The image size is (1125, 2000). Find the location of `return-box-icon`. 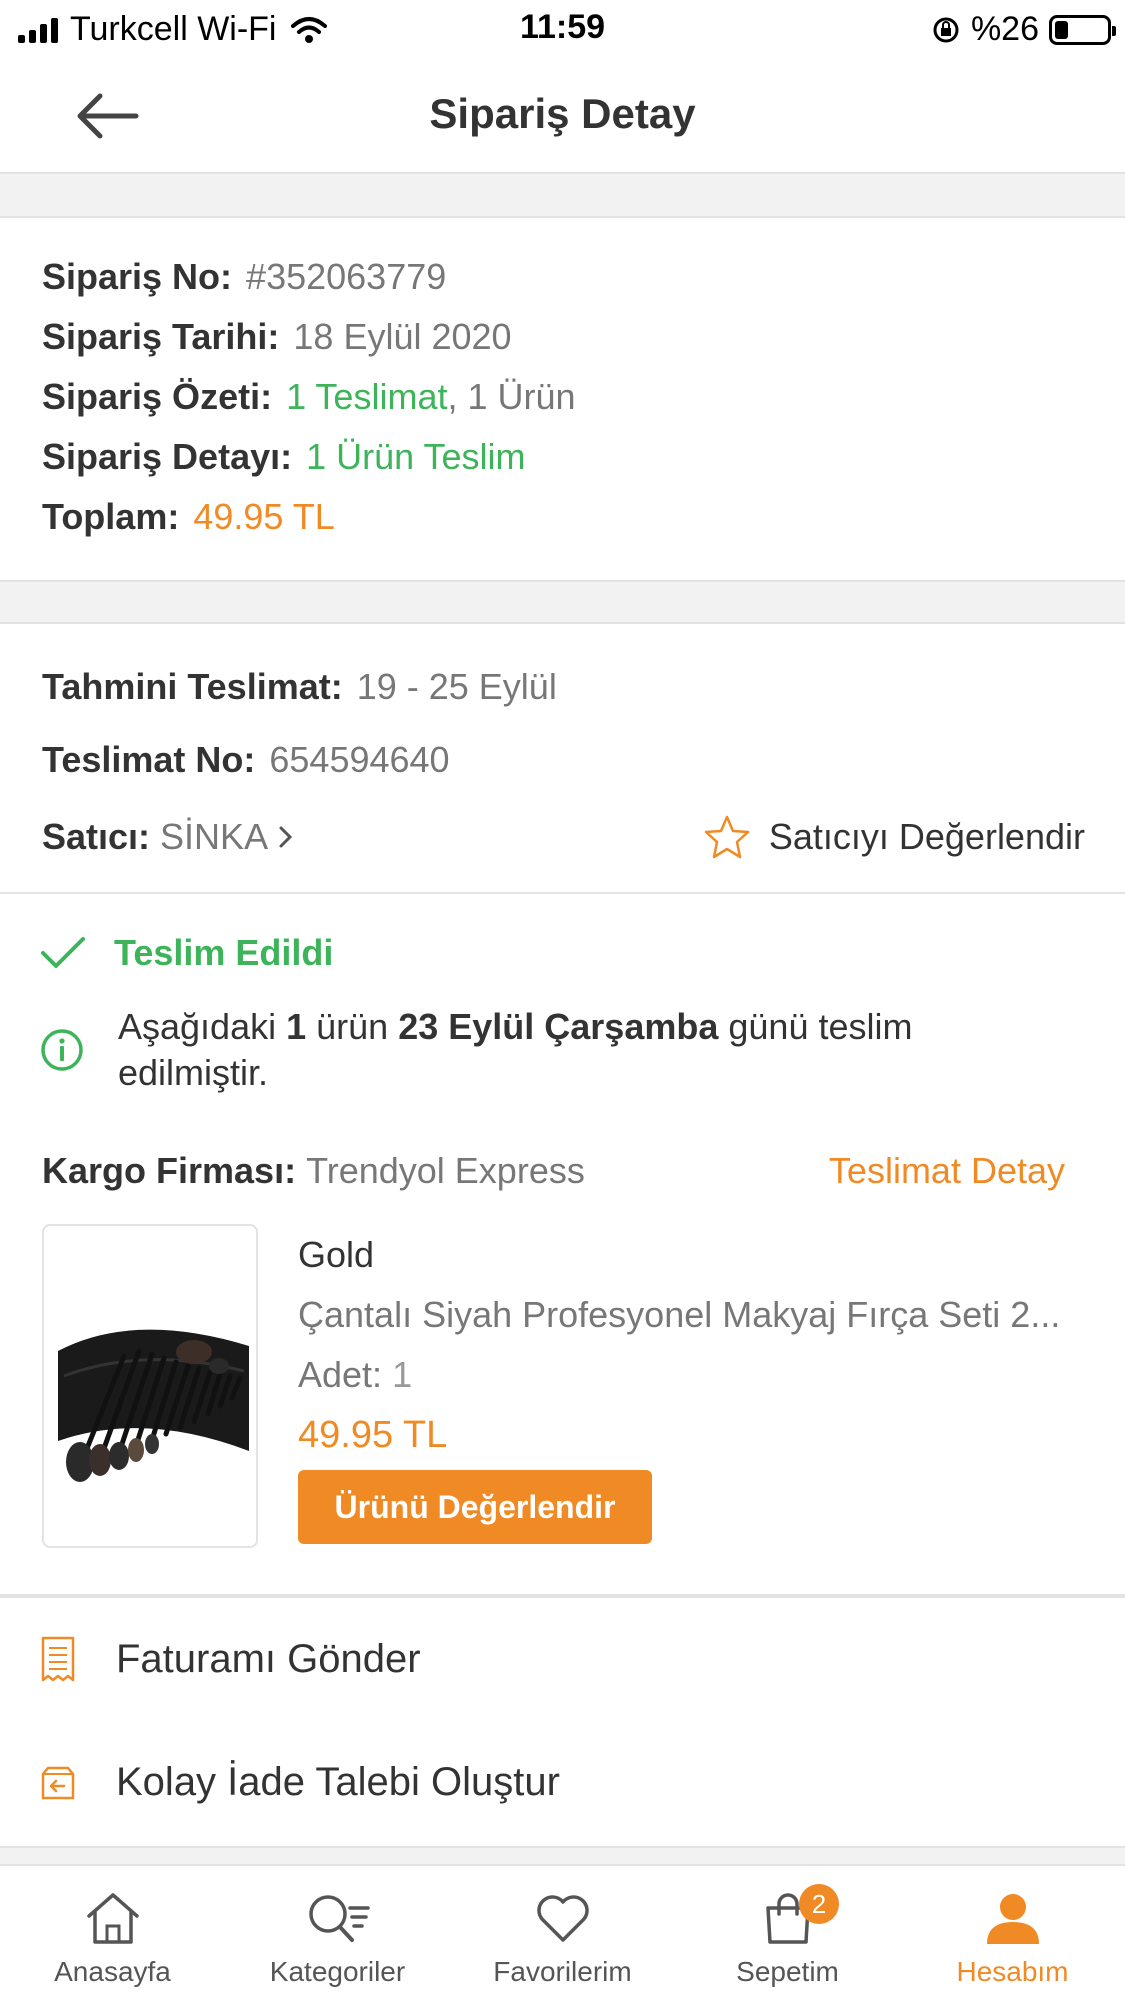

return-box-icon is located at coordinates (58, 1782).